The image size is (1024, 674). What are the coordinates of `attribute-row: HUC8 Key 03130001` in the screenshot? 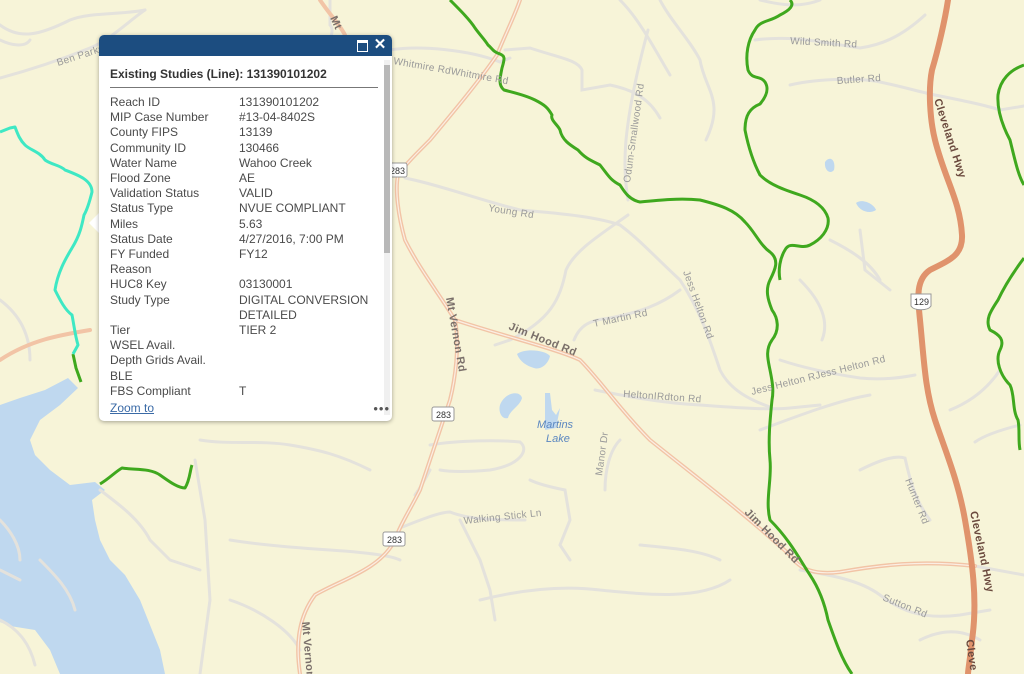 It's located at (246, 284).